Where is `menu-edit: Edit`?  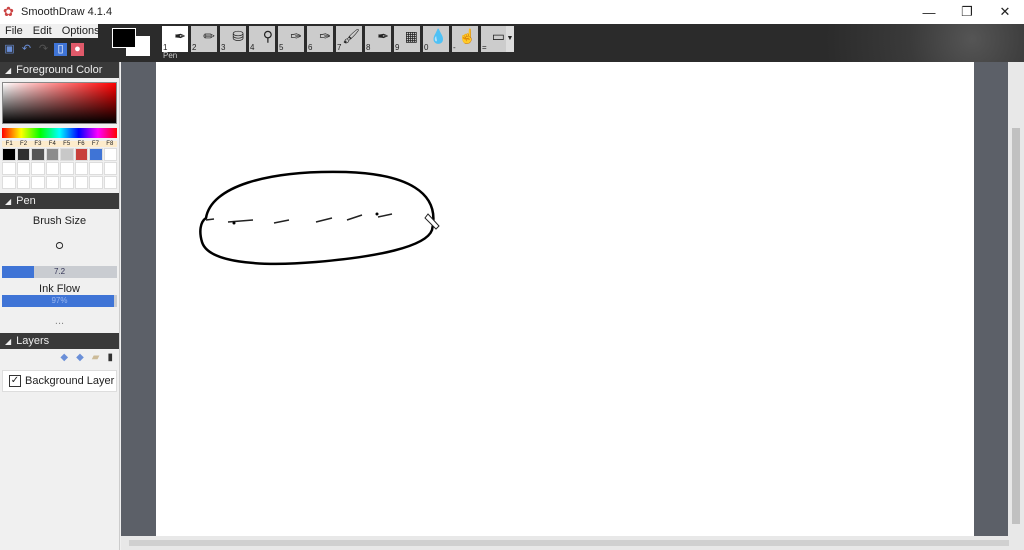 menu-edit: Edit is located at coordinates (42, 31).